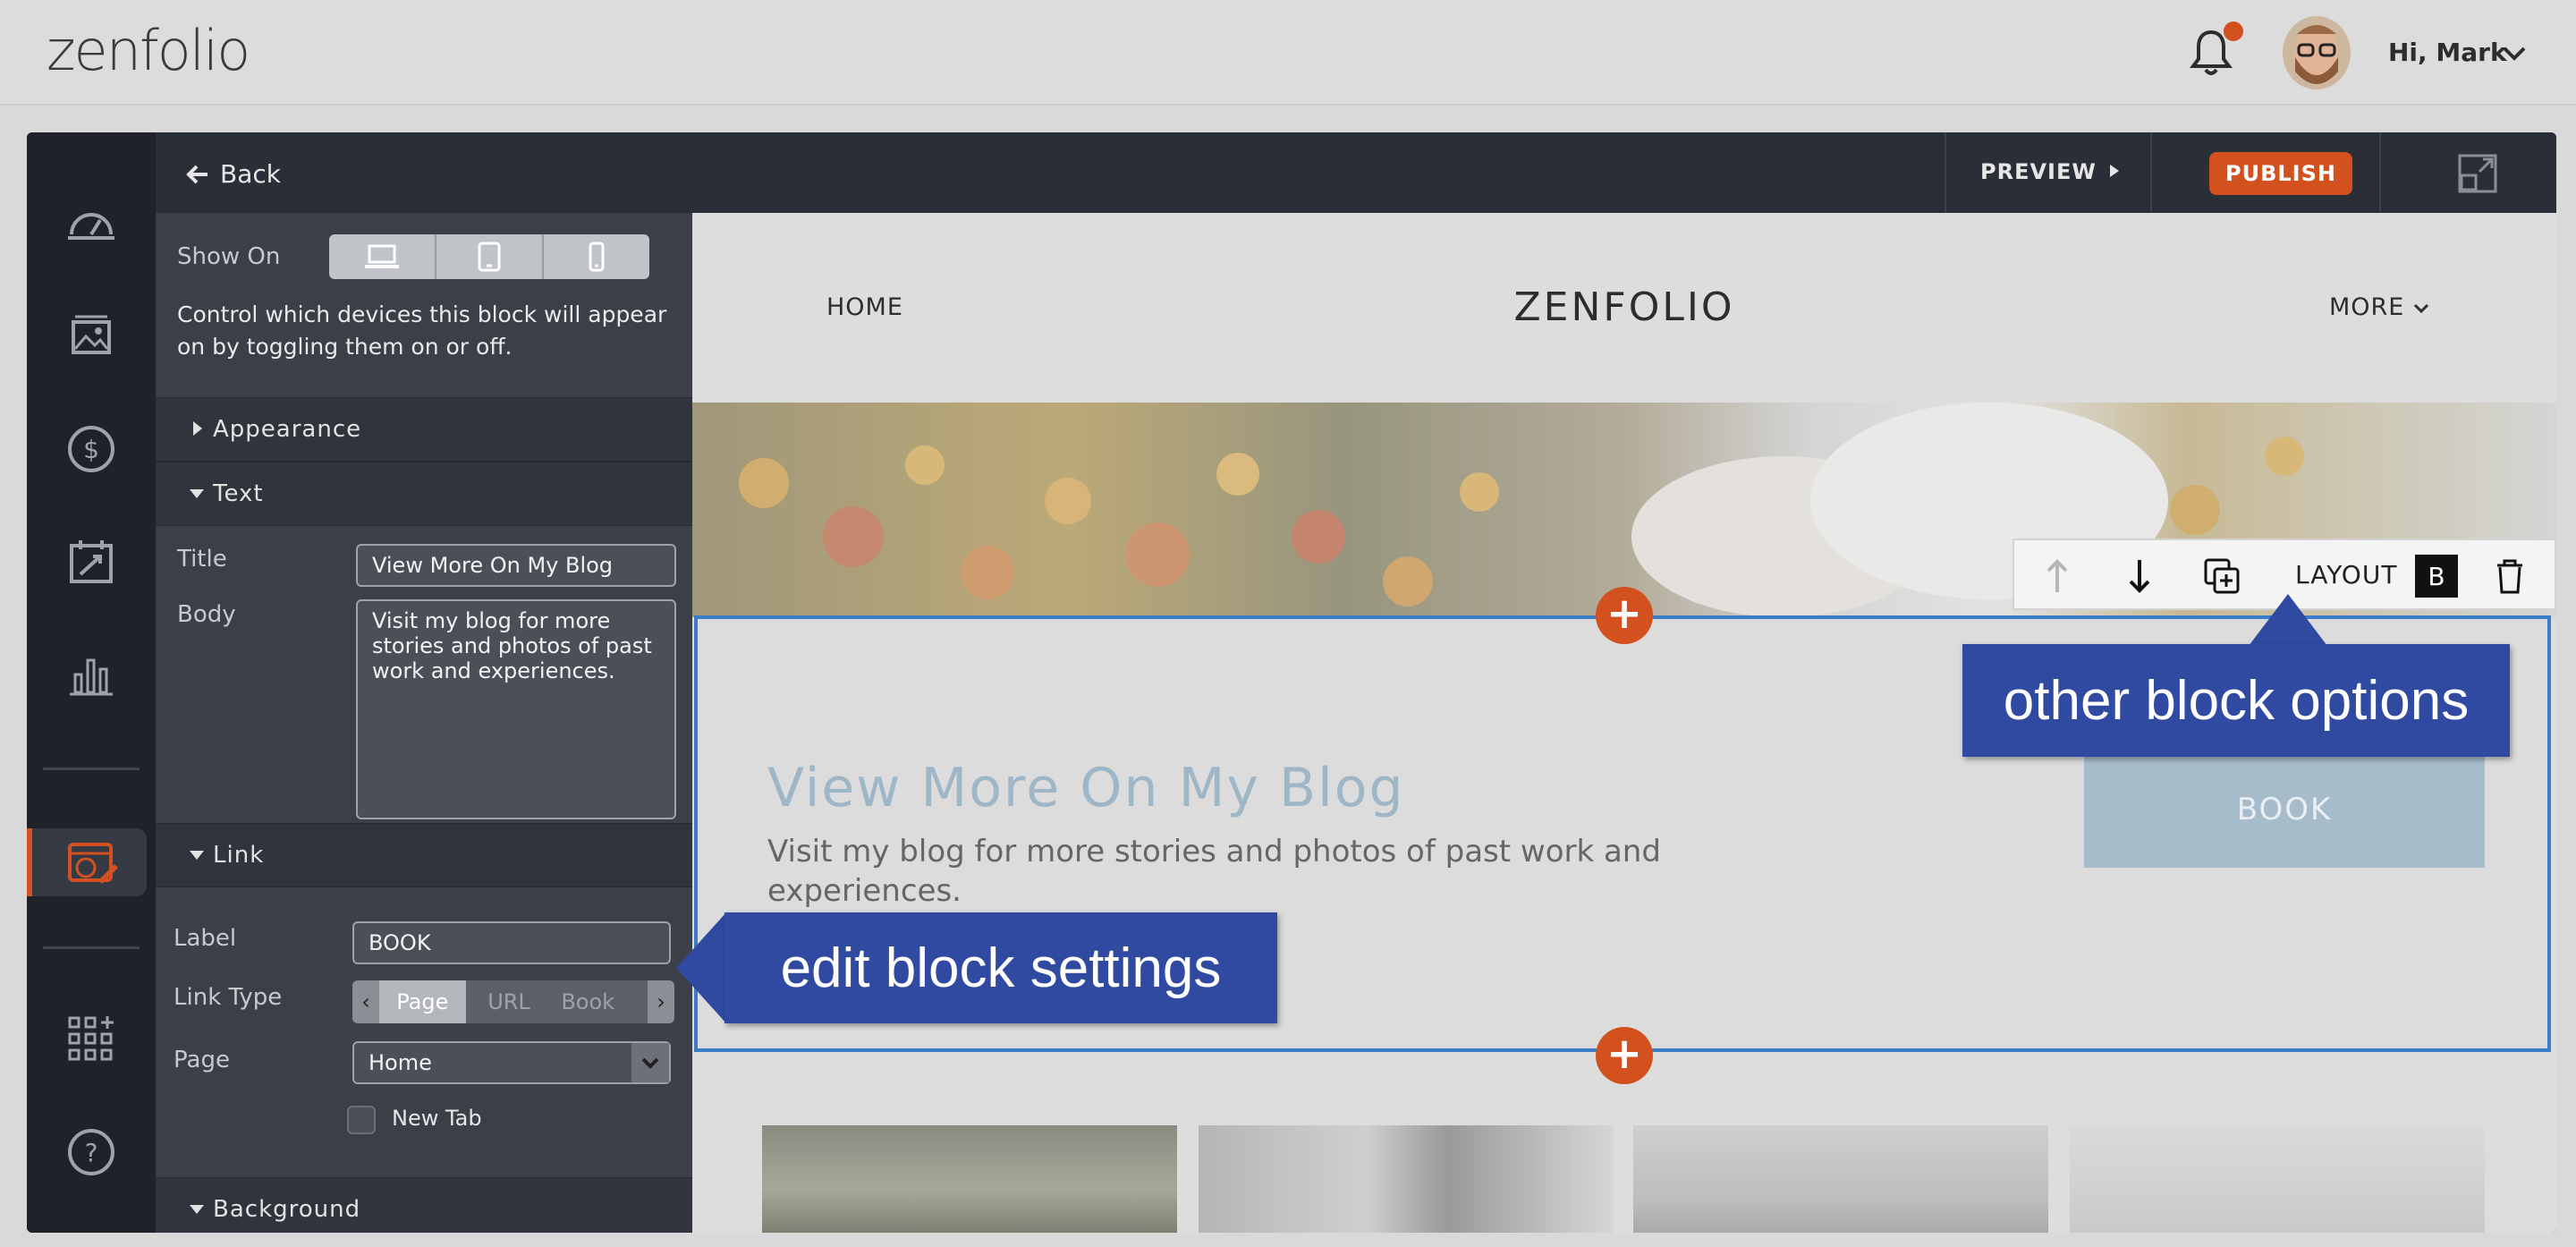 The image size is (2576, 1247). Describe the element at coordinates (2236, 700) in the screenshot. I see `other-block-options-callout: other block options` at that location.